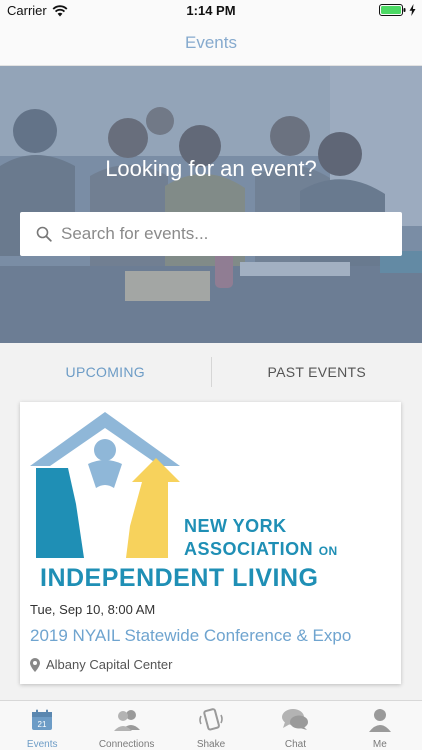 The image size is (422, 750). I want to click on event-date: Tue, Sep 10, 8:00 AM, so click(93, 609).